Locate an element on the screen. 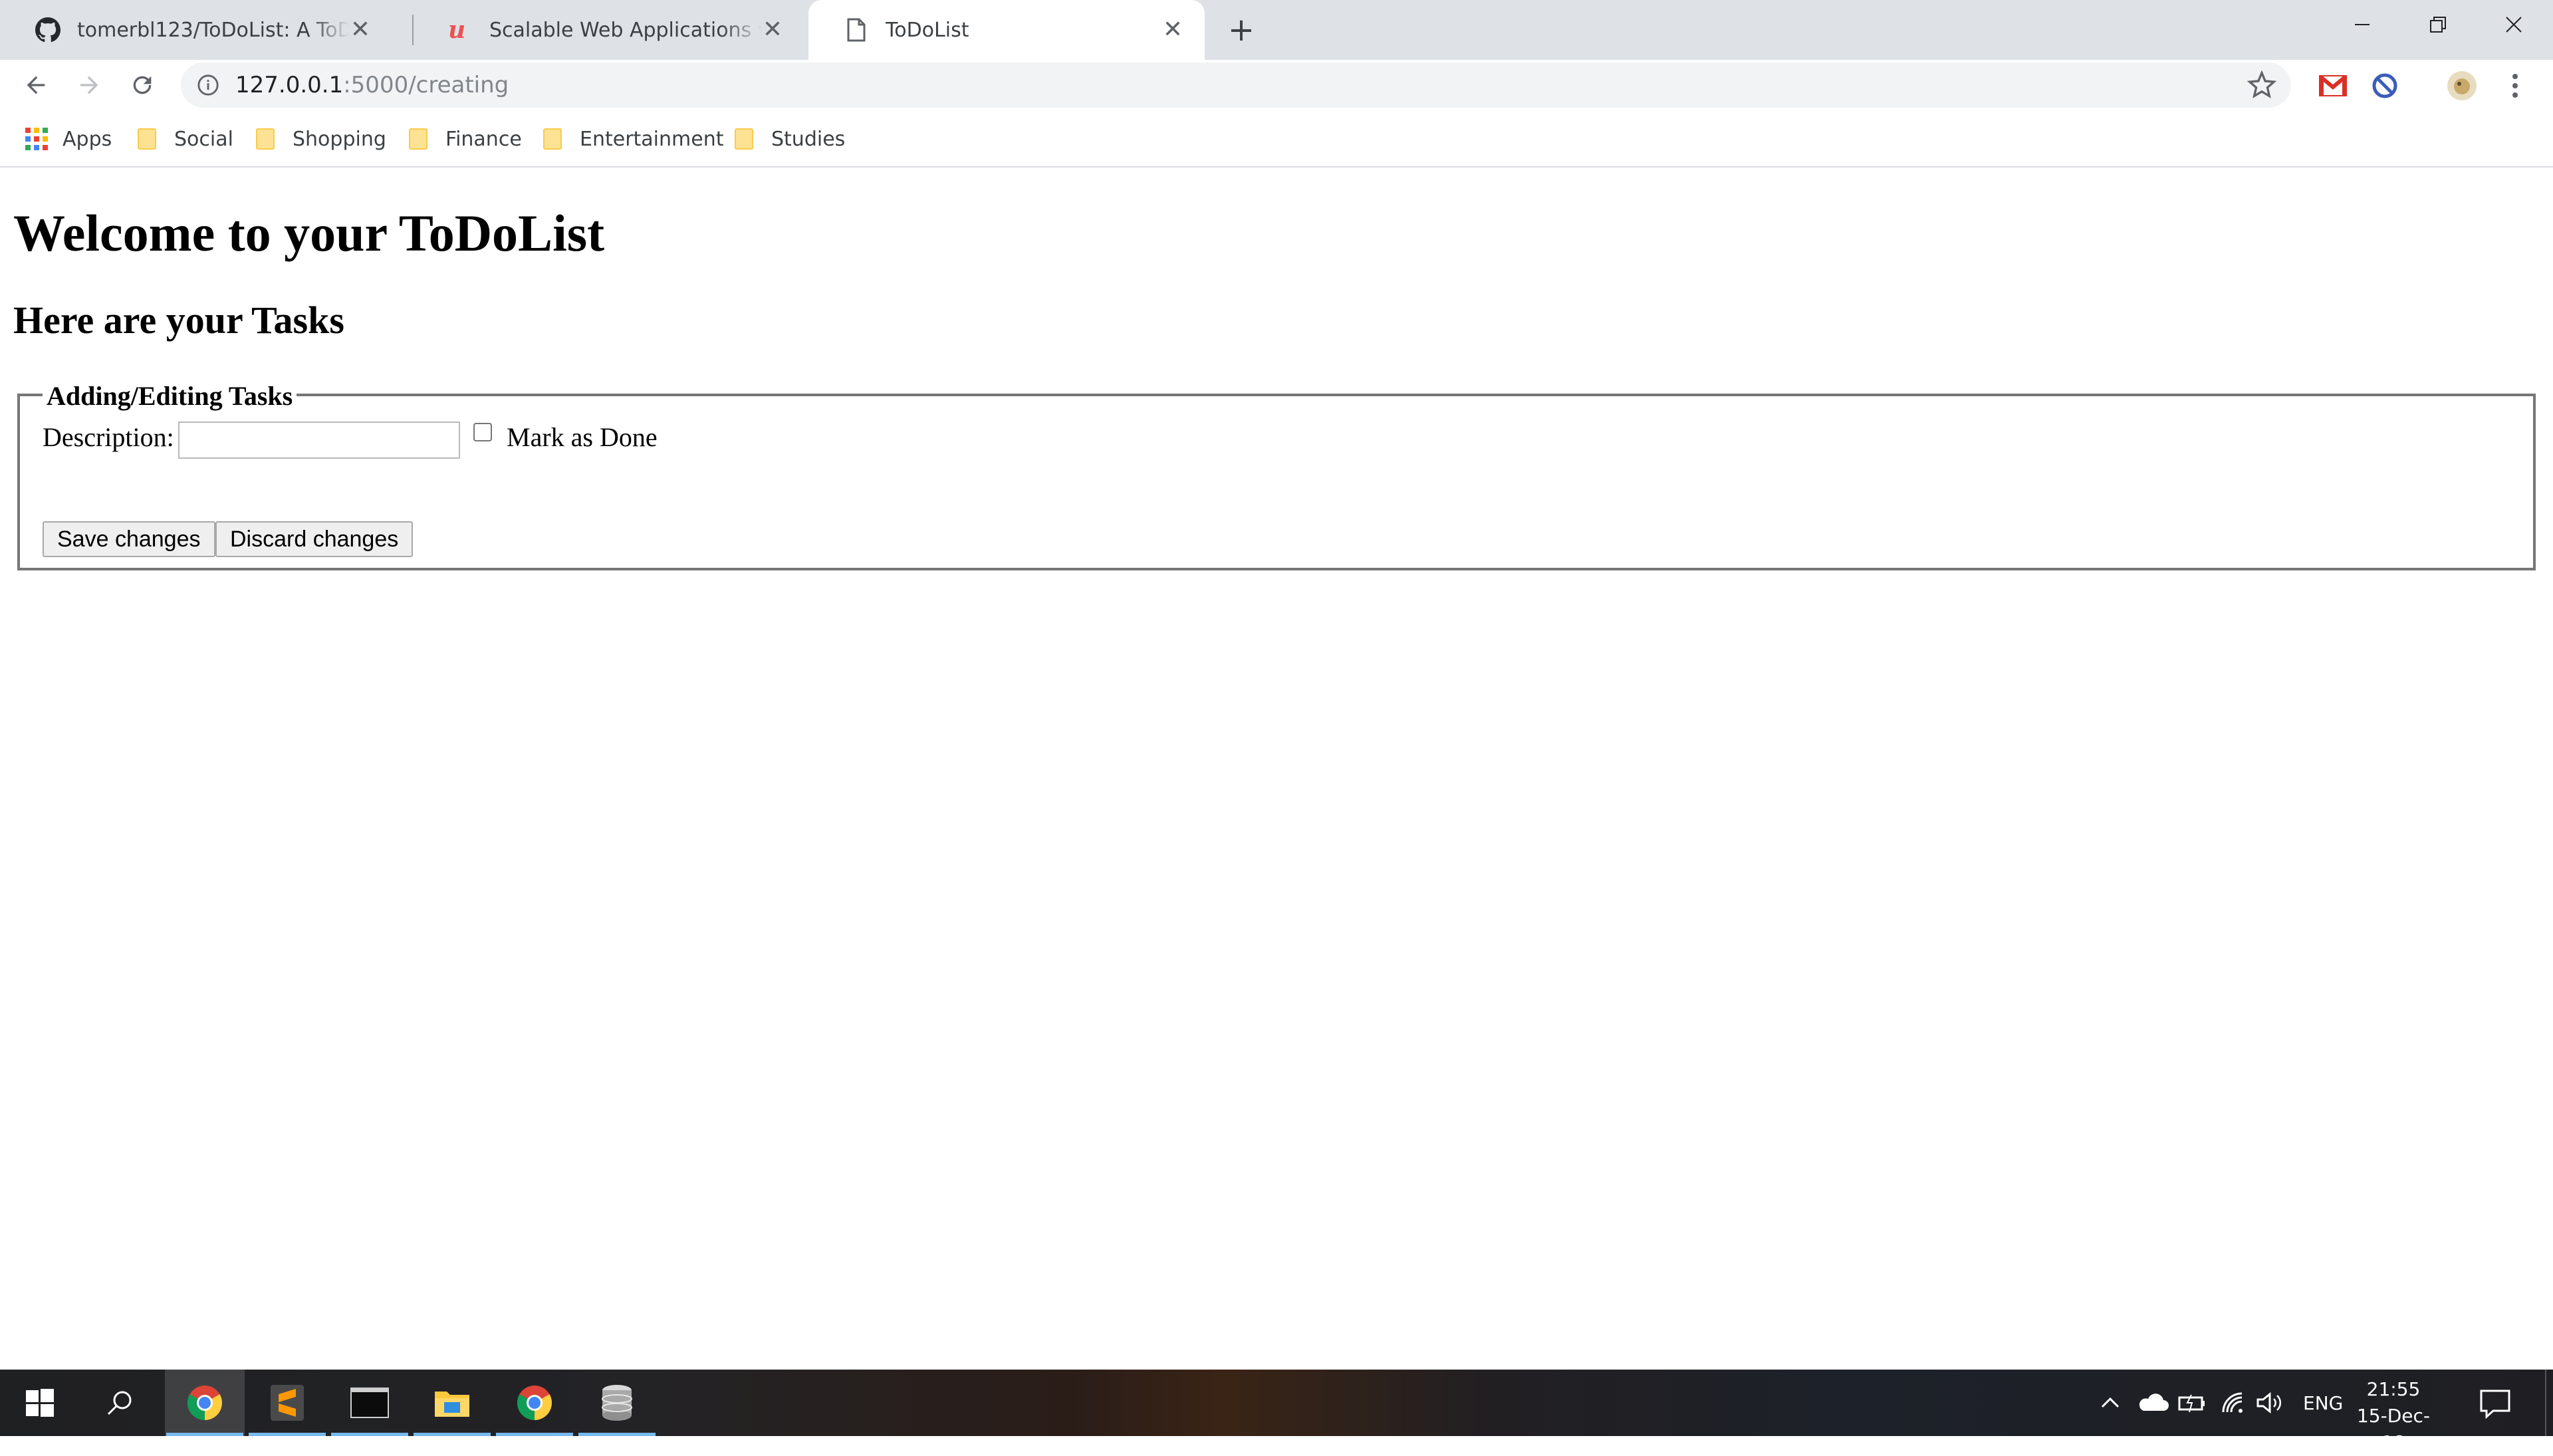 Image resolution: width=2553 pixels, height=1456 pixels. github-icon is located at coordinates (48, 30).